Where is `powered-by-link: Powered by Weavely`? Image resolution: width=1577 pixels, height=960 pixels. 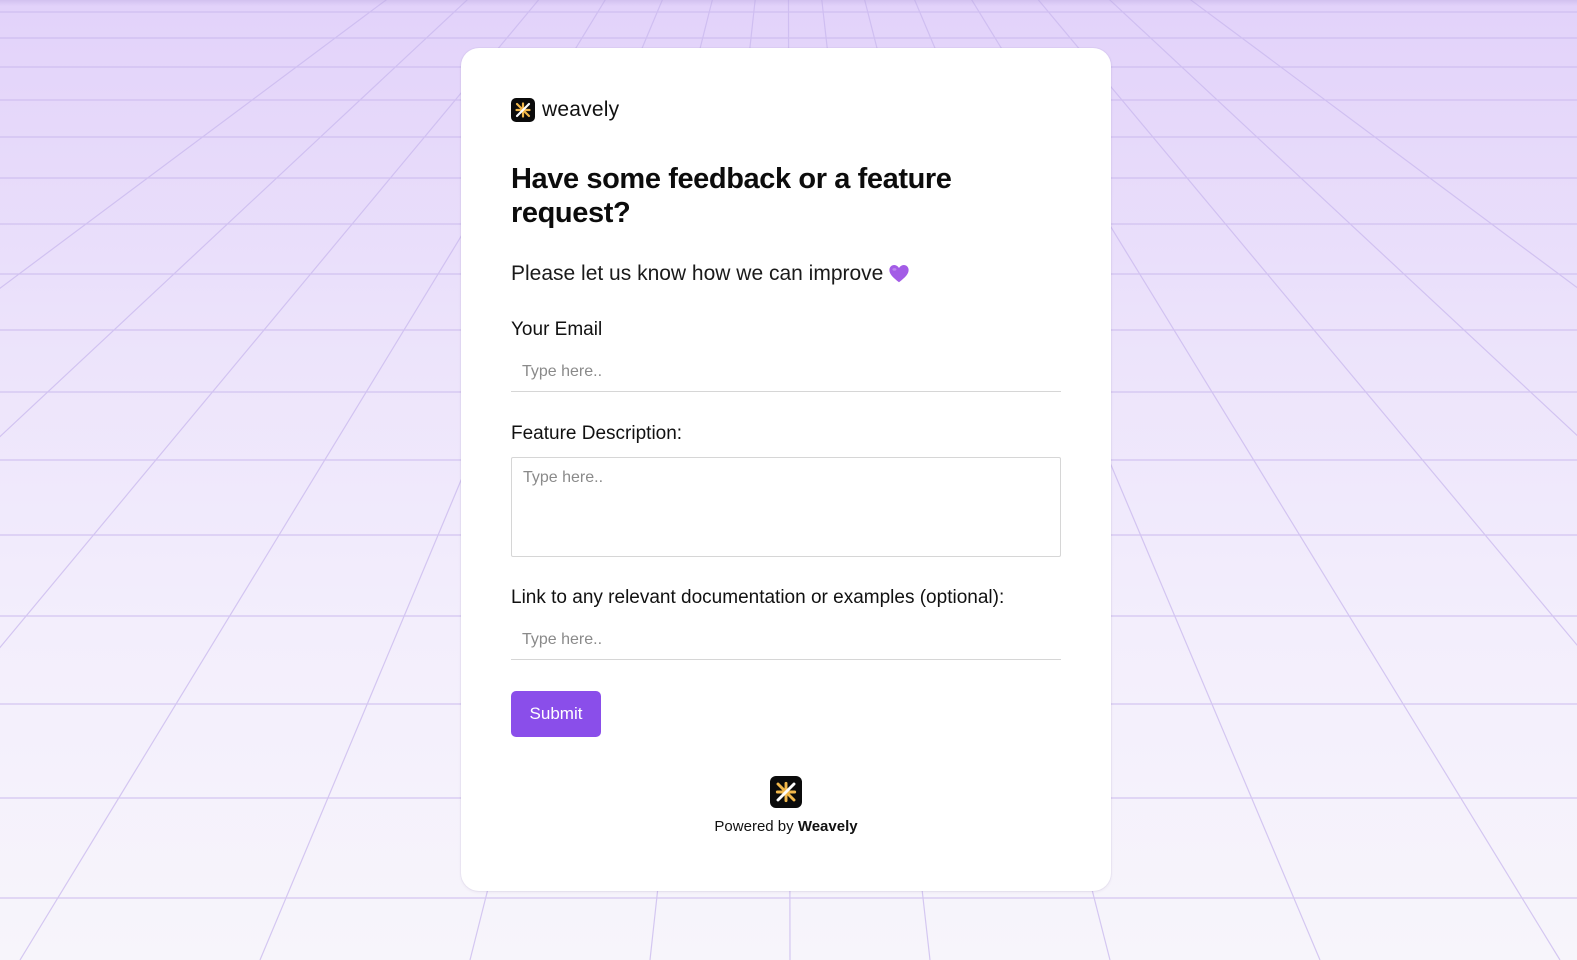
powered-by-link: Powered by Weavely is located at coordinates (786, 827).